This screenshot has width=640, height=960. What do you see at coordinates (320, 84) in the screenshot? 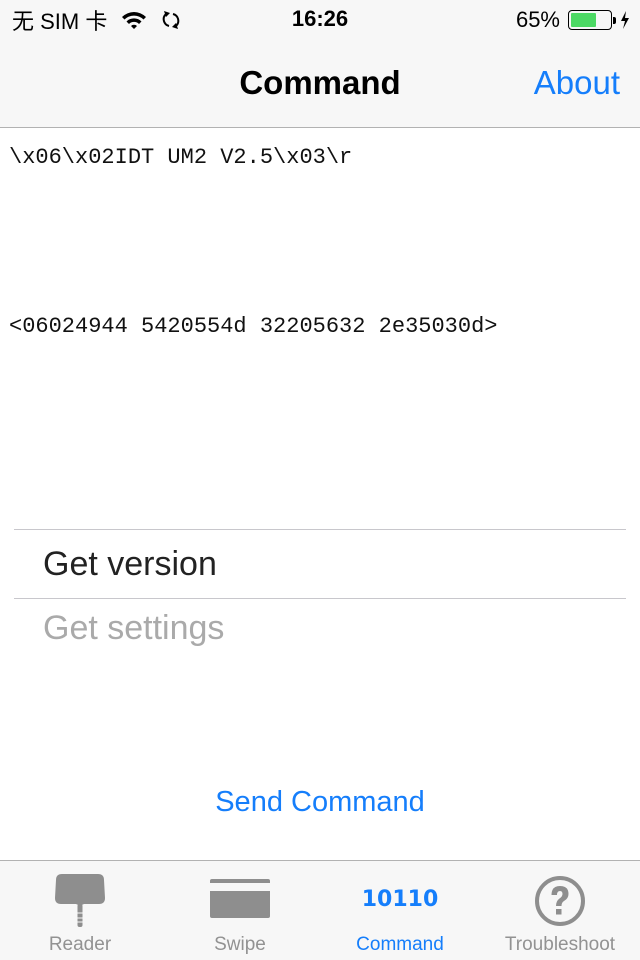
I see `navigation-bar: Command About` at bounding box center [320, 84].